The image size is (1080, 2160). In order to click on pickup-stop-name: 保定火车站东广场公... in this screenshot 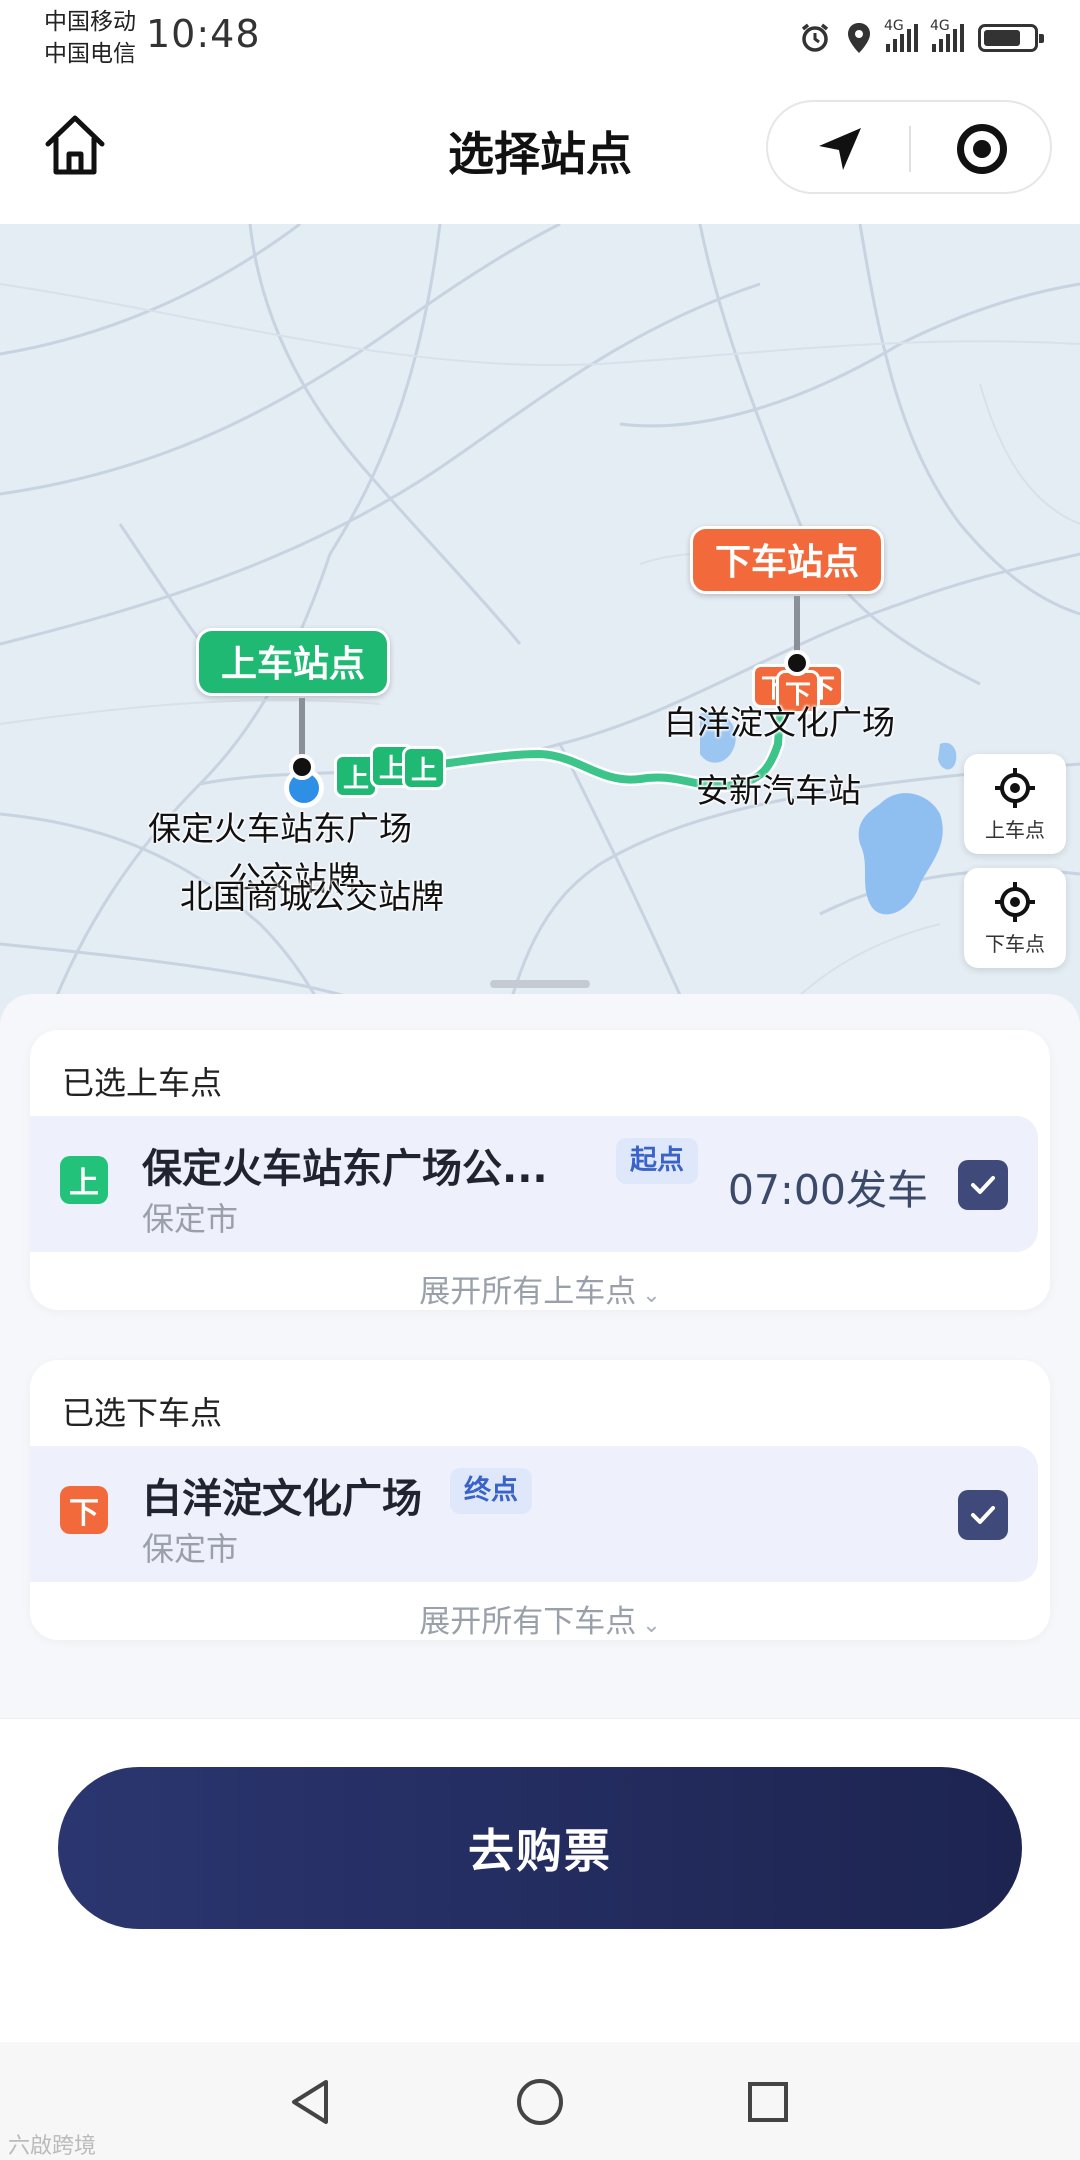, I will do `click(345, 1169)`.